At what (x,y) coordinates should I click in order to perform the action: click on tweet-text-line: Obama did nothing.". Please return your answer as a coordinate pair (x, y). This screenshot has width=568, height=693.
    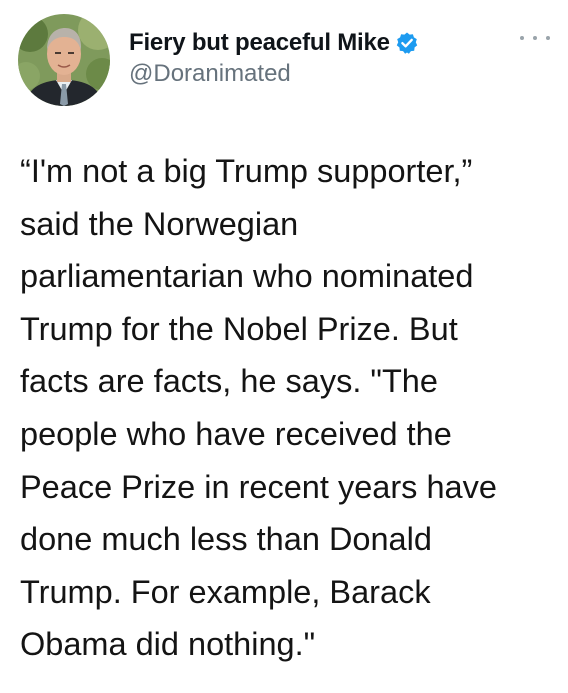
    Looking at the image, I should click on (168, 644).